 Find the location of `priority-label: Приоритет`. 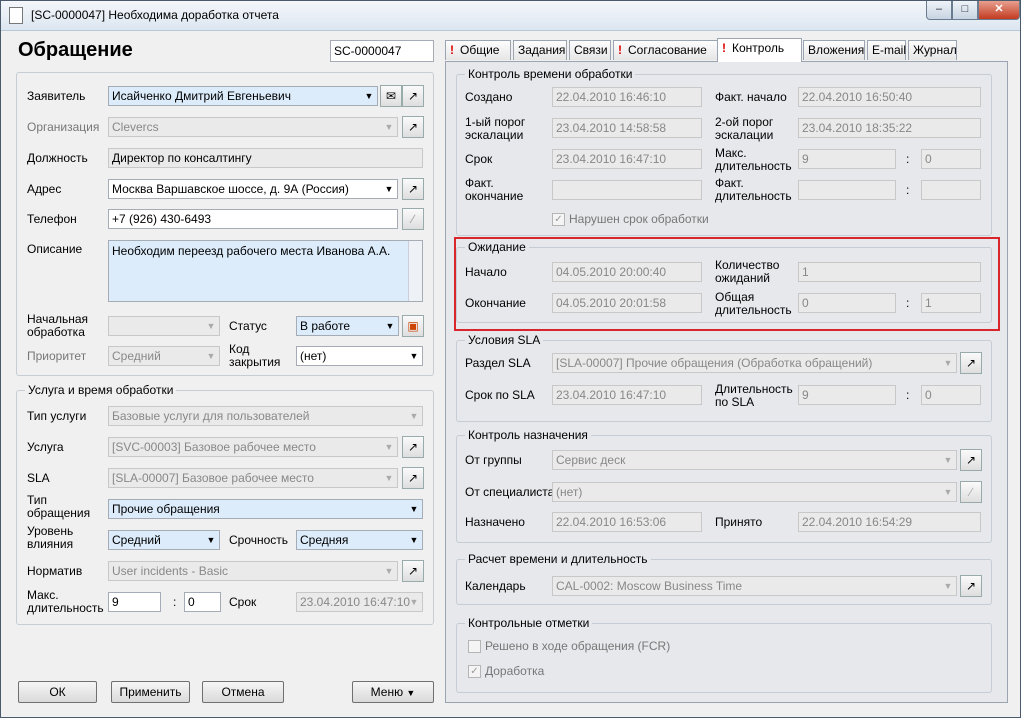

priority-label: Приоритет is located at coordinates (57, 356).